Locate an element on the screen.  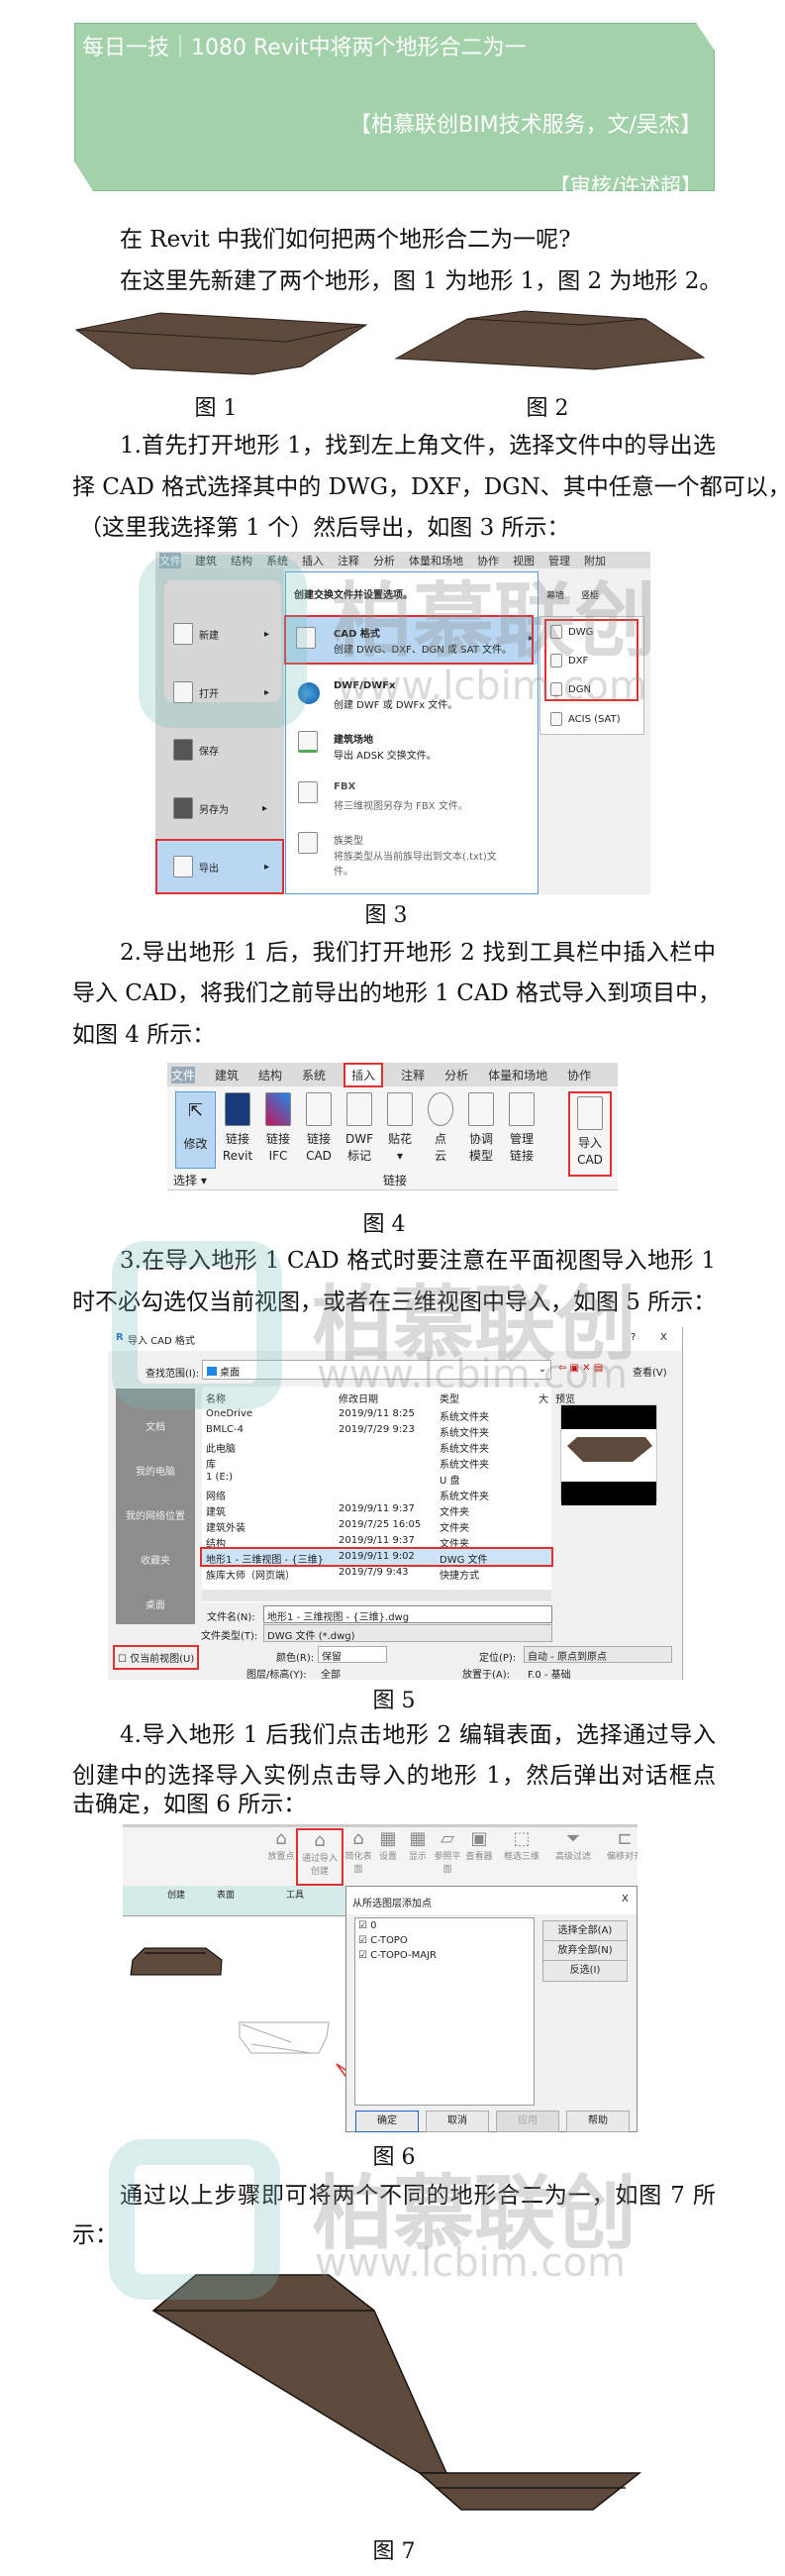
file-row: OneDrive 2019/9/11 8:25 系统文件夹 is located at coordinates (376, 1414).